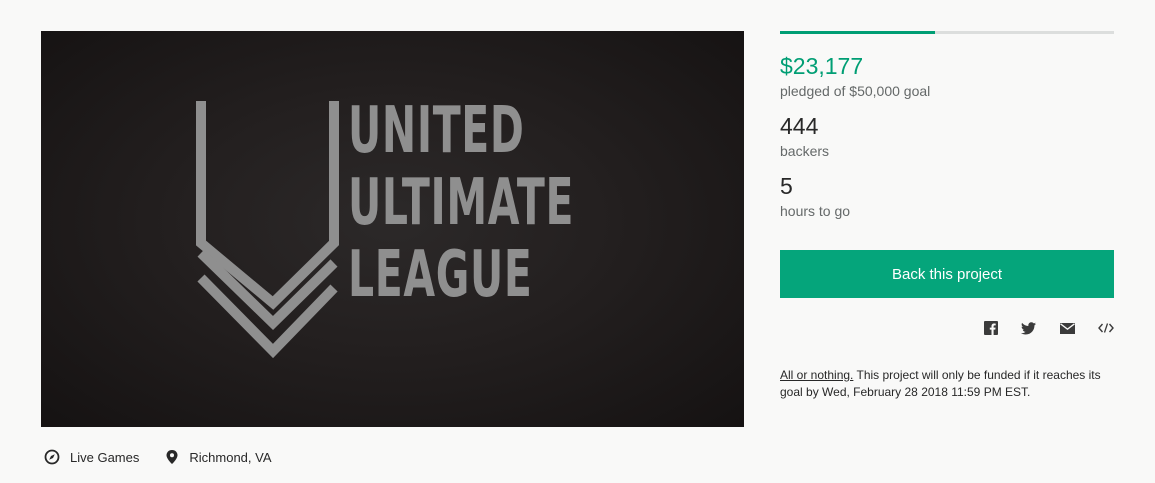 This screenshot has width=1155, height=483. I want to click on all-or-nothing-link: All or nothing., so click(816, 375).